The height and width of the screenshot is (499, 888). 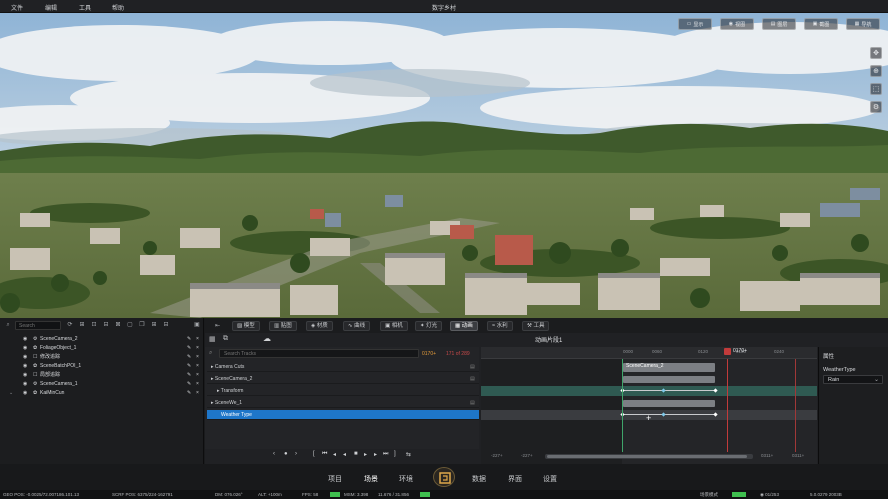 I want to click on viewport-button-nav: ▦ 导航, so click(x=863, y=24).